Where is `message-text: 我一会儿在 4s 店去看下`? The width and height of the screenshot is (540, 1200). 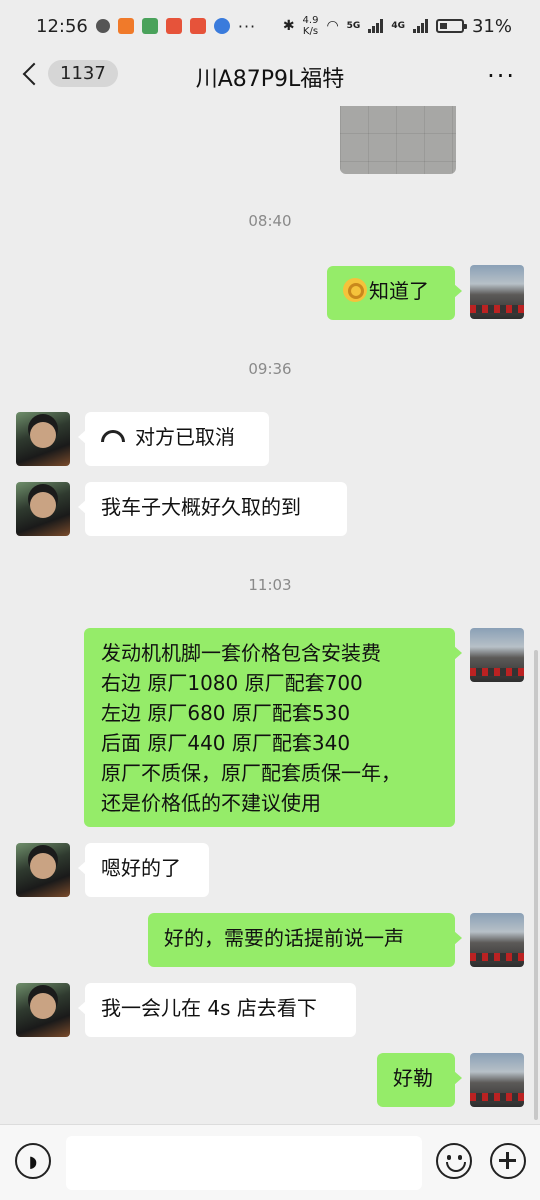 message-text: 我一会儿在 4s 店去看下 is located at coordinates (209, 1008).